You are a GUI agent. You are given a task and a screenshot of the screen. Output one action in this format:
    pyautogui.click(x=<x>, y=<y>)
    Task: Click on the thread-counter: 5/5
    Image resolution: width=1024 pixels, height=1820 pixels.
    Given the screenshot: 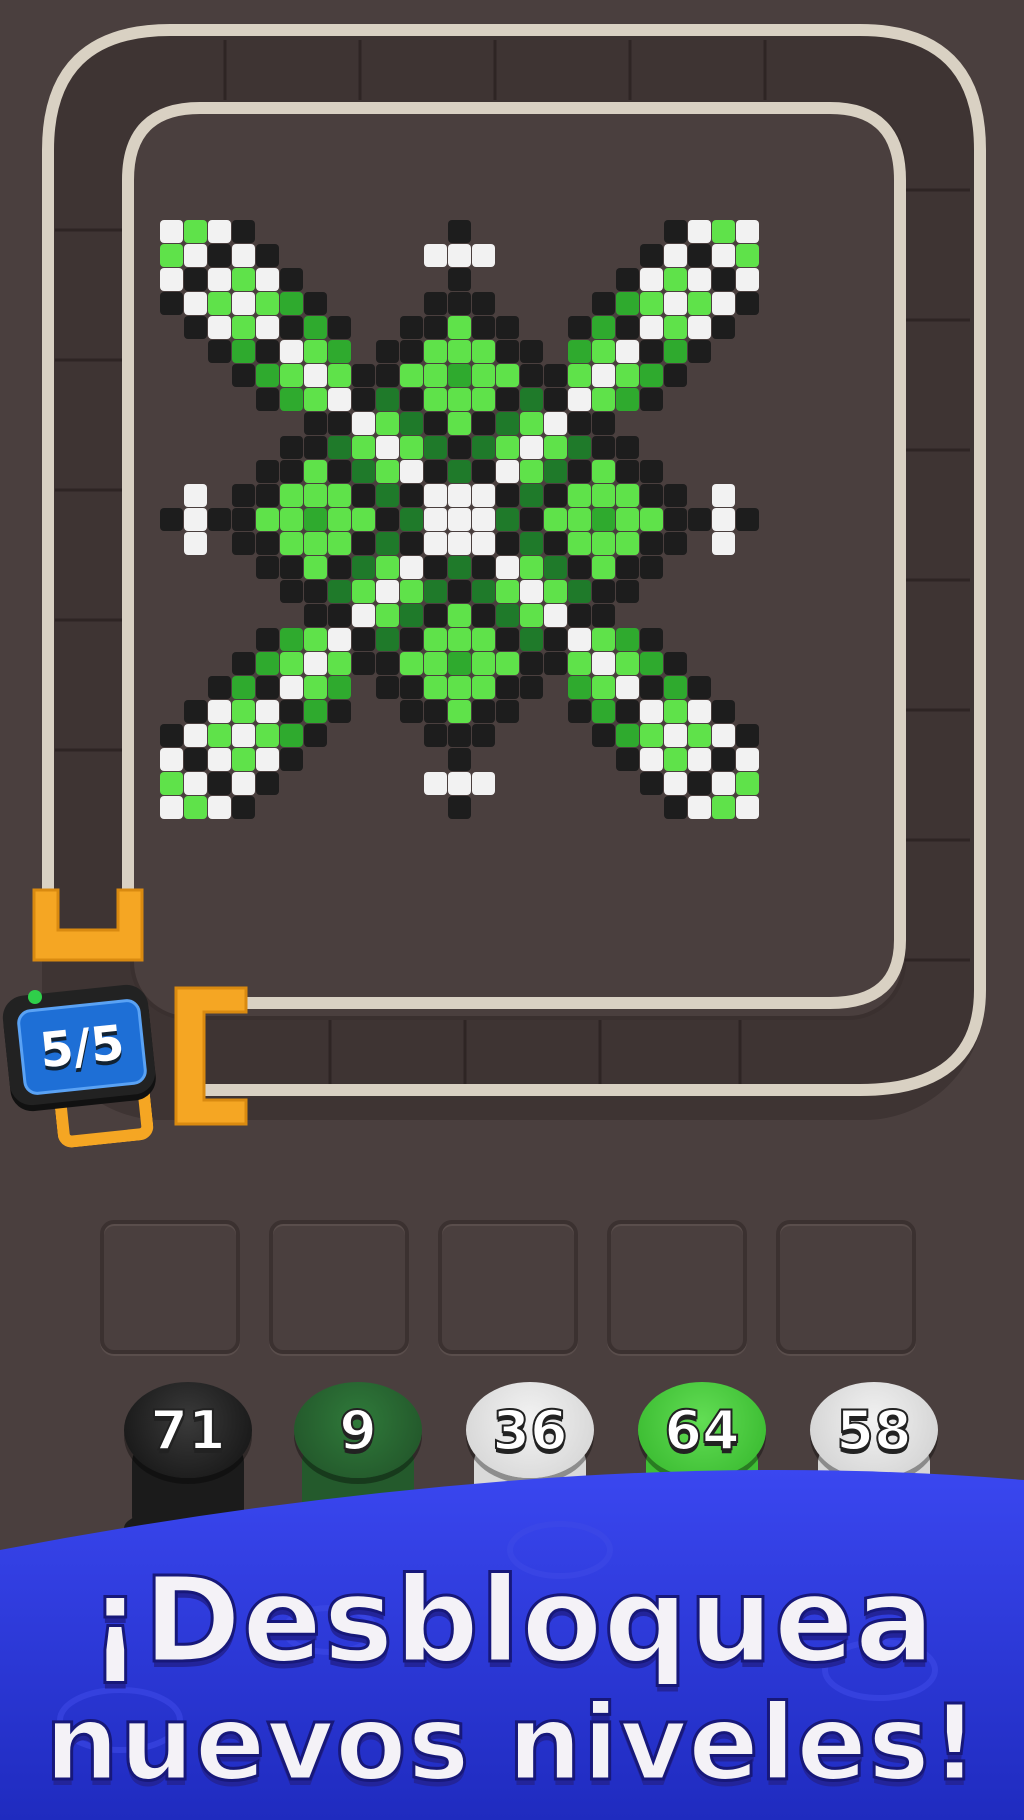 What is the action you would take?
    pyautogui.click(x=79, y=1065)
    